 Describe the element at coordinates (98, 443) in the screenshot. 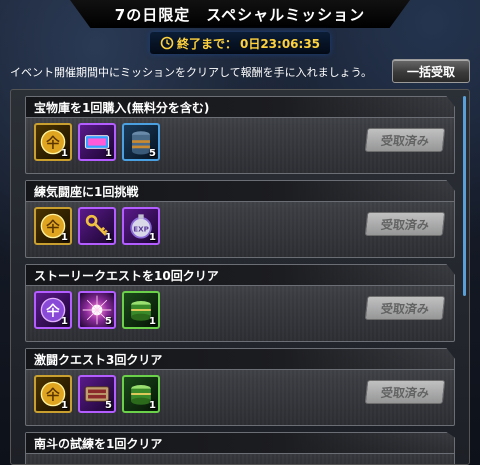

I see `mission-title: 南斗の試練を1回クリア` at that location.